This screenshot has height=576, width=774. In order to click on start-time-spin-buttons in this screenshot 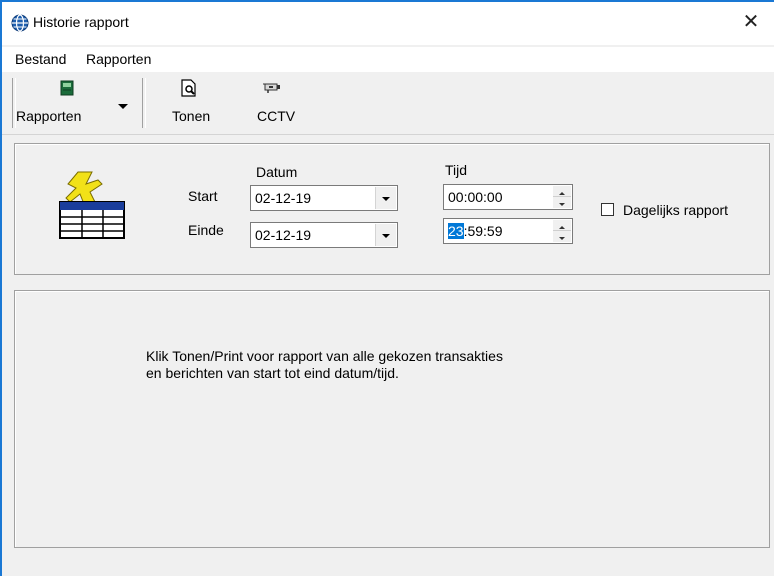, I will do `click(562, 197)`.